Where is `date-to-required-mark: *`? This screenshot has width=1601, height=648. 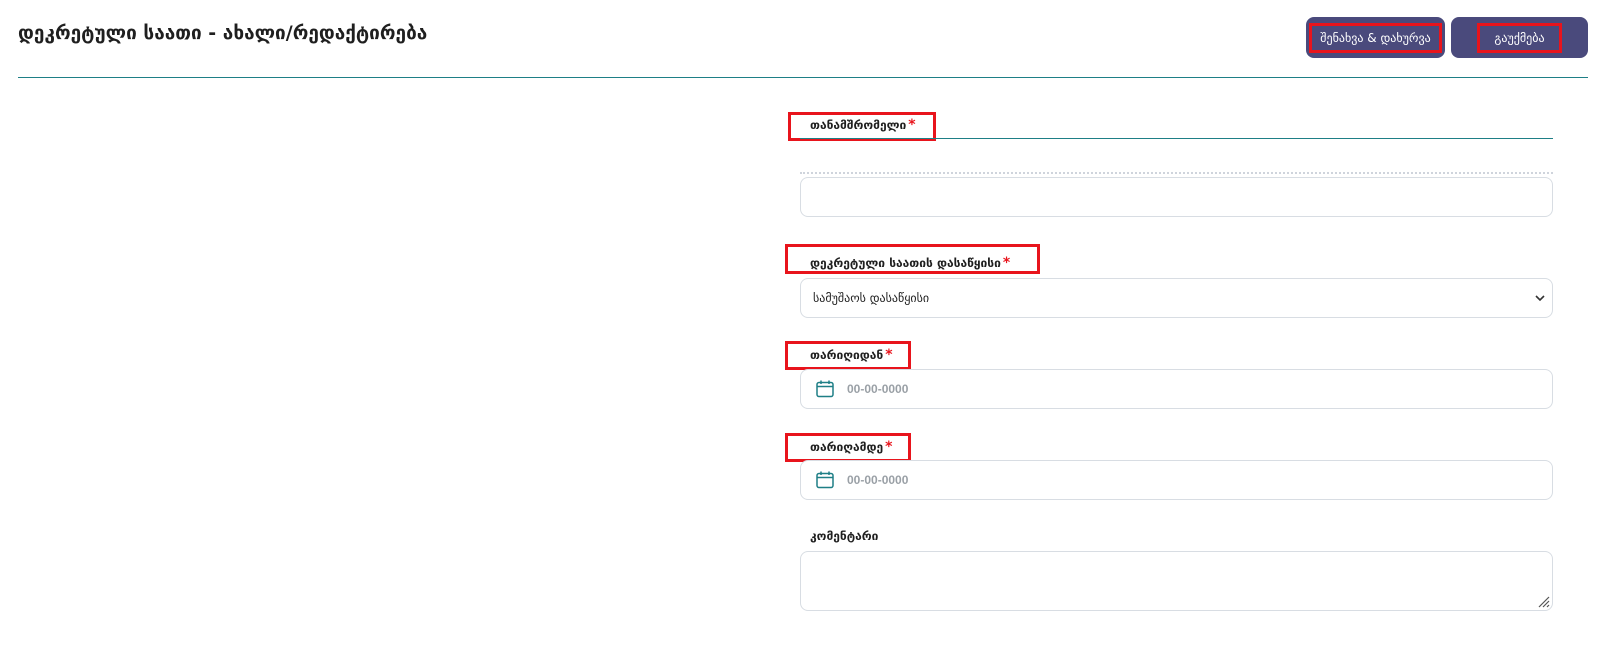
date-to-required-mark: * is located at coordinates (889, 447).